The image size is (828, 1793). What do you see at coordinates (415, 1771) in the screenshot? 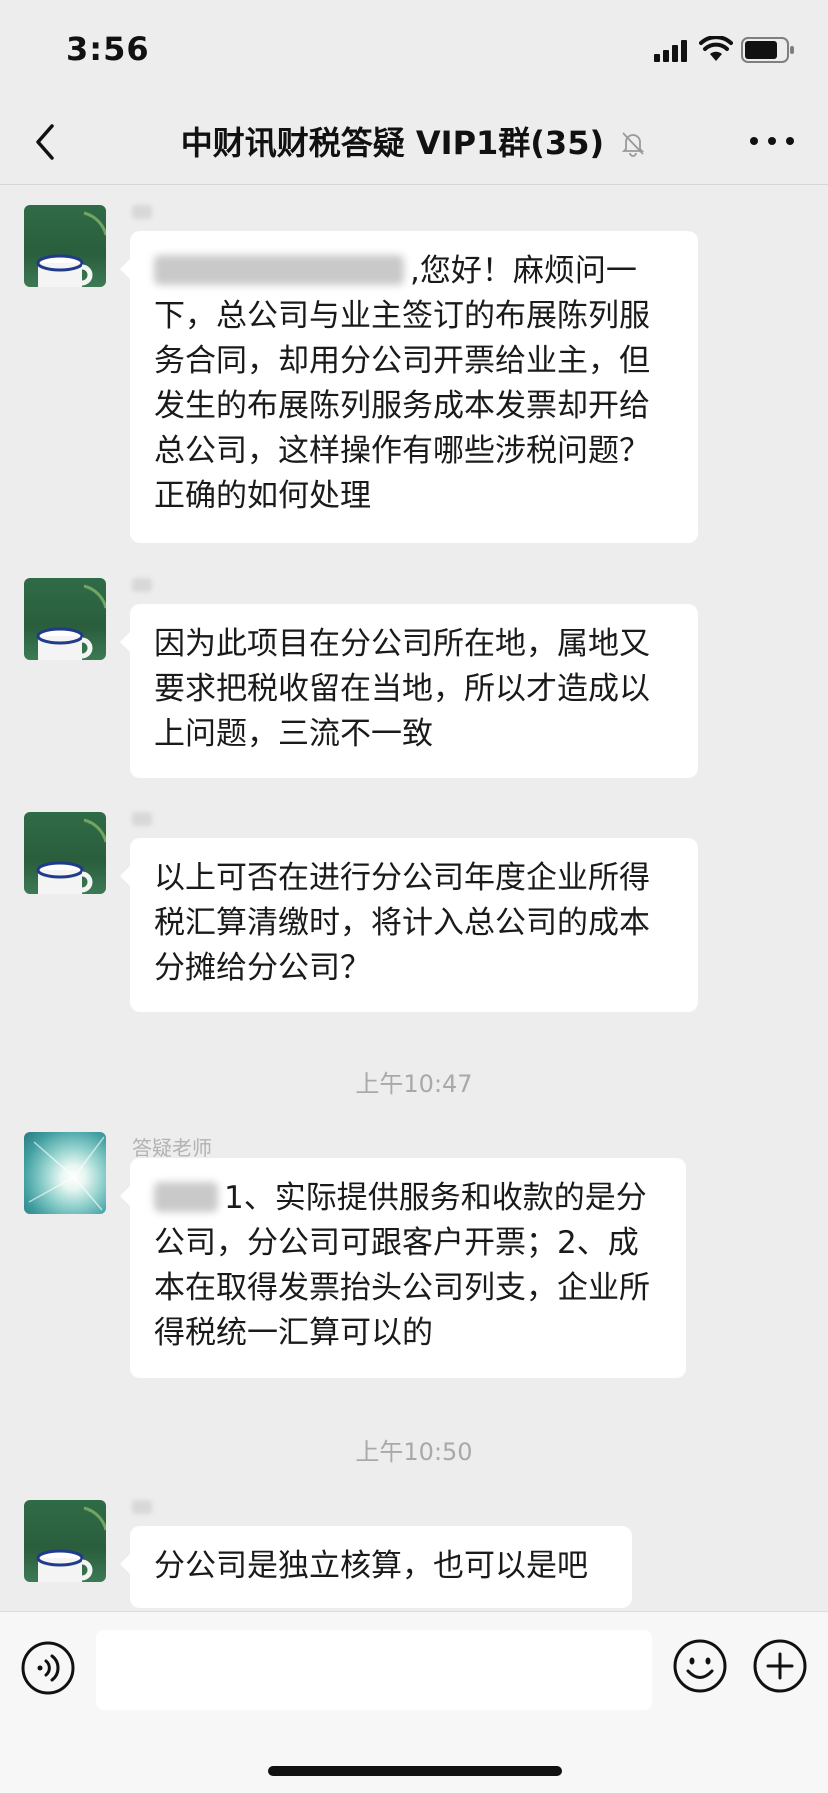
I see `home-indicator` at bounding box center [415, 1771].